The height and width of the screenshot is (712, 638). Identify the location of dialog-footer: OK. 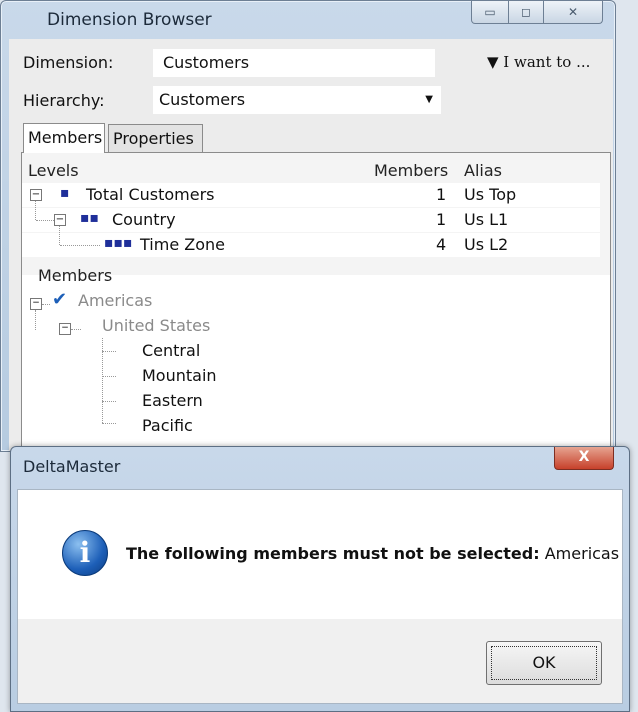
(320, 661).